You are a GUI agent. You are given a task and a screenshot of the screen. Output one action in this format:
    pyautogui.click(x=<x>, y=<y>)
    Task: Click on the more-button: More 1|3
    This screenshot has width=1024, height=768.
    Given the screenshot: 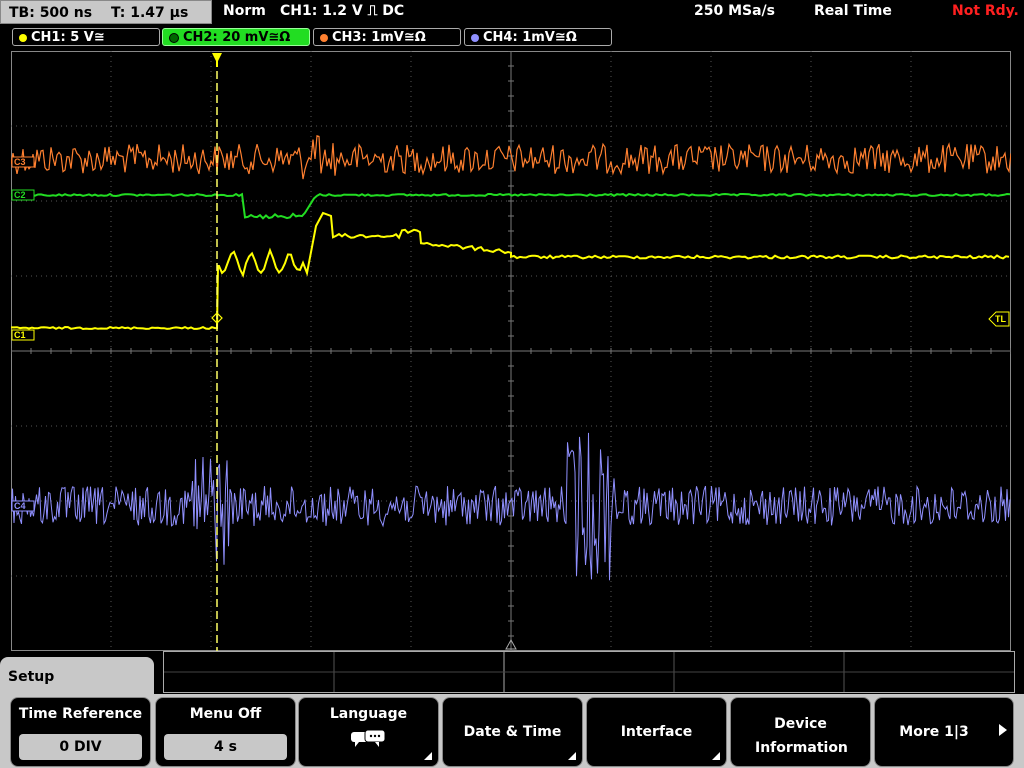 What is the action you would take?
    pyautogui.click(x=944, y=732)
    